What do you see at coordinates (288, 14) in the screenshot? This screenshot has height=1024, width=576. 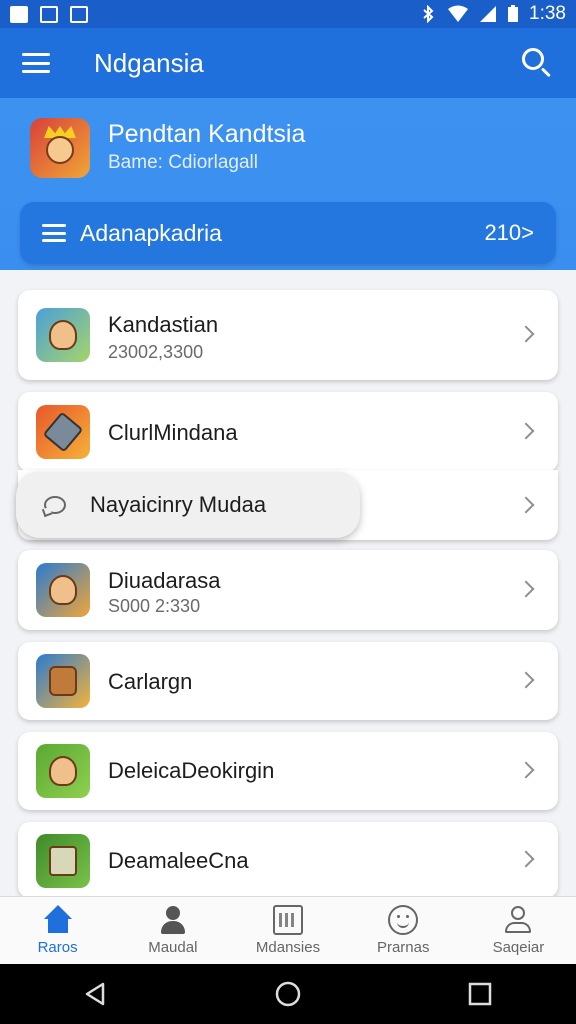 I see `status-bar: 1:38` at bounding box center [288, 14].